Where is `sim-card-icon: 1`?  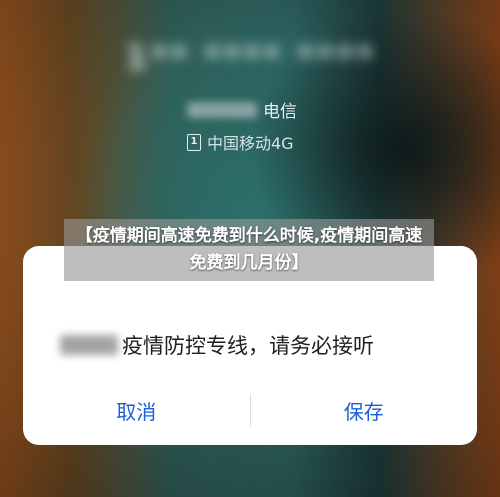
sim-card-icon: 1 is located at coordinates (194, 142).